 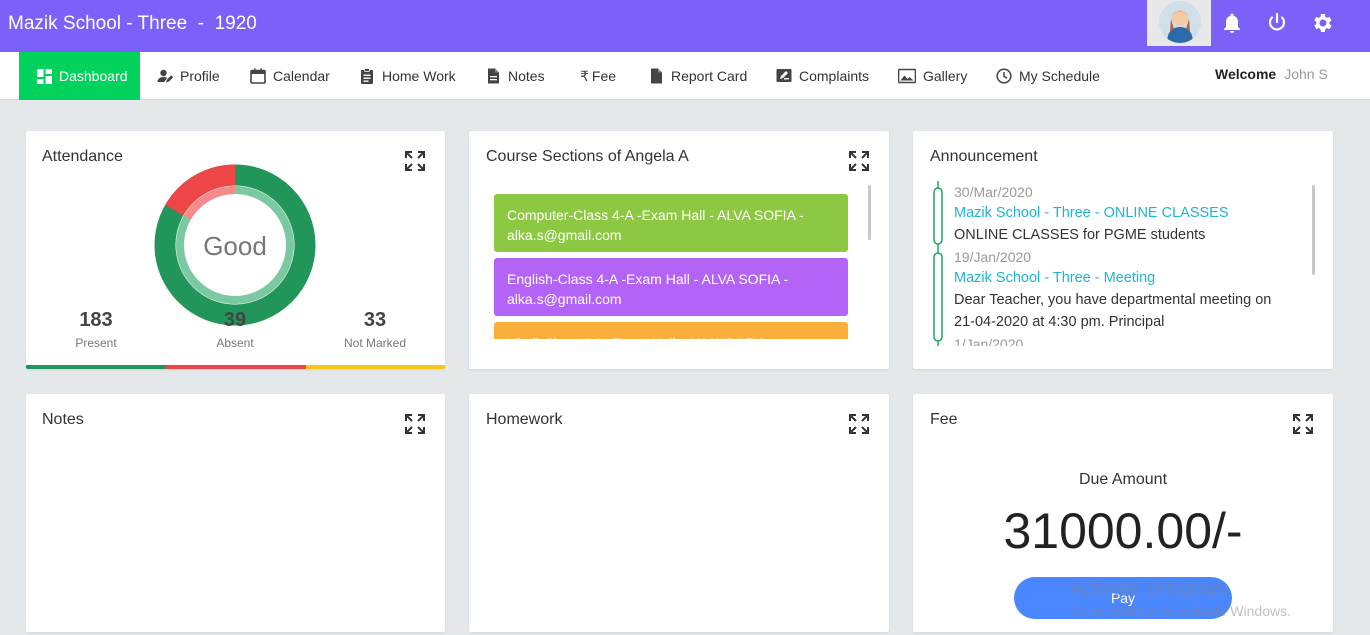 I want to click on app-title: Mazik School - Three - 1920, so click(x=132, y=23).